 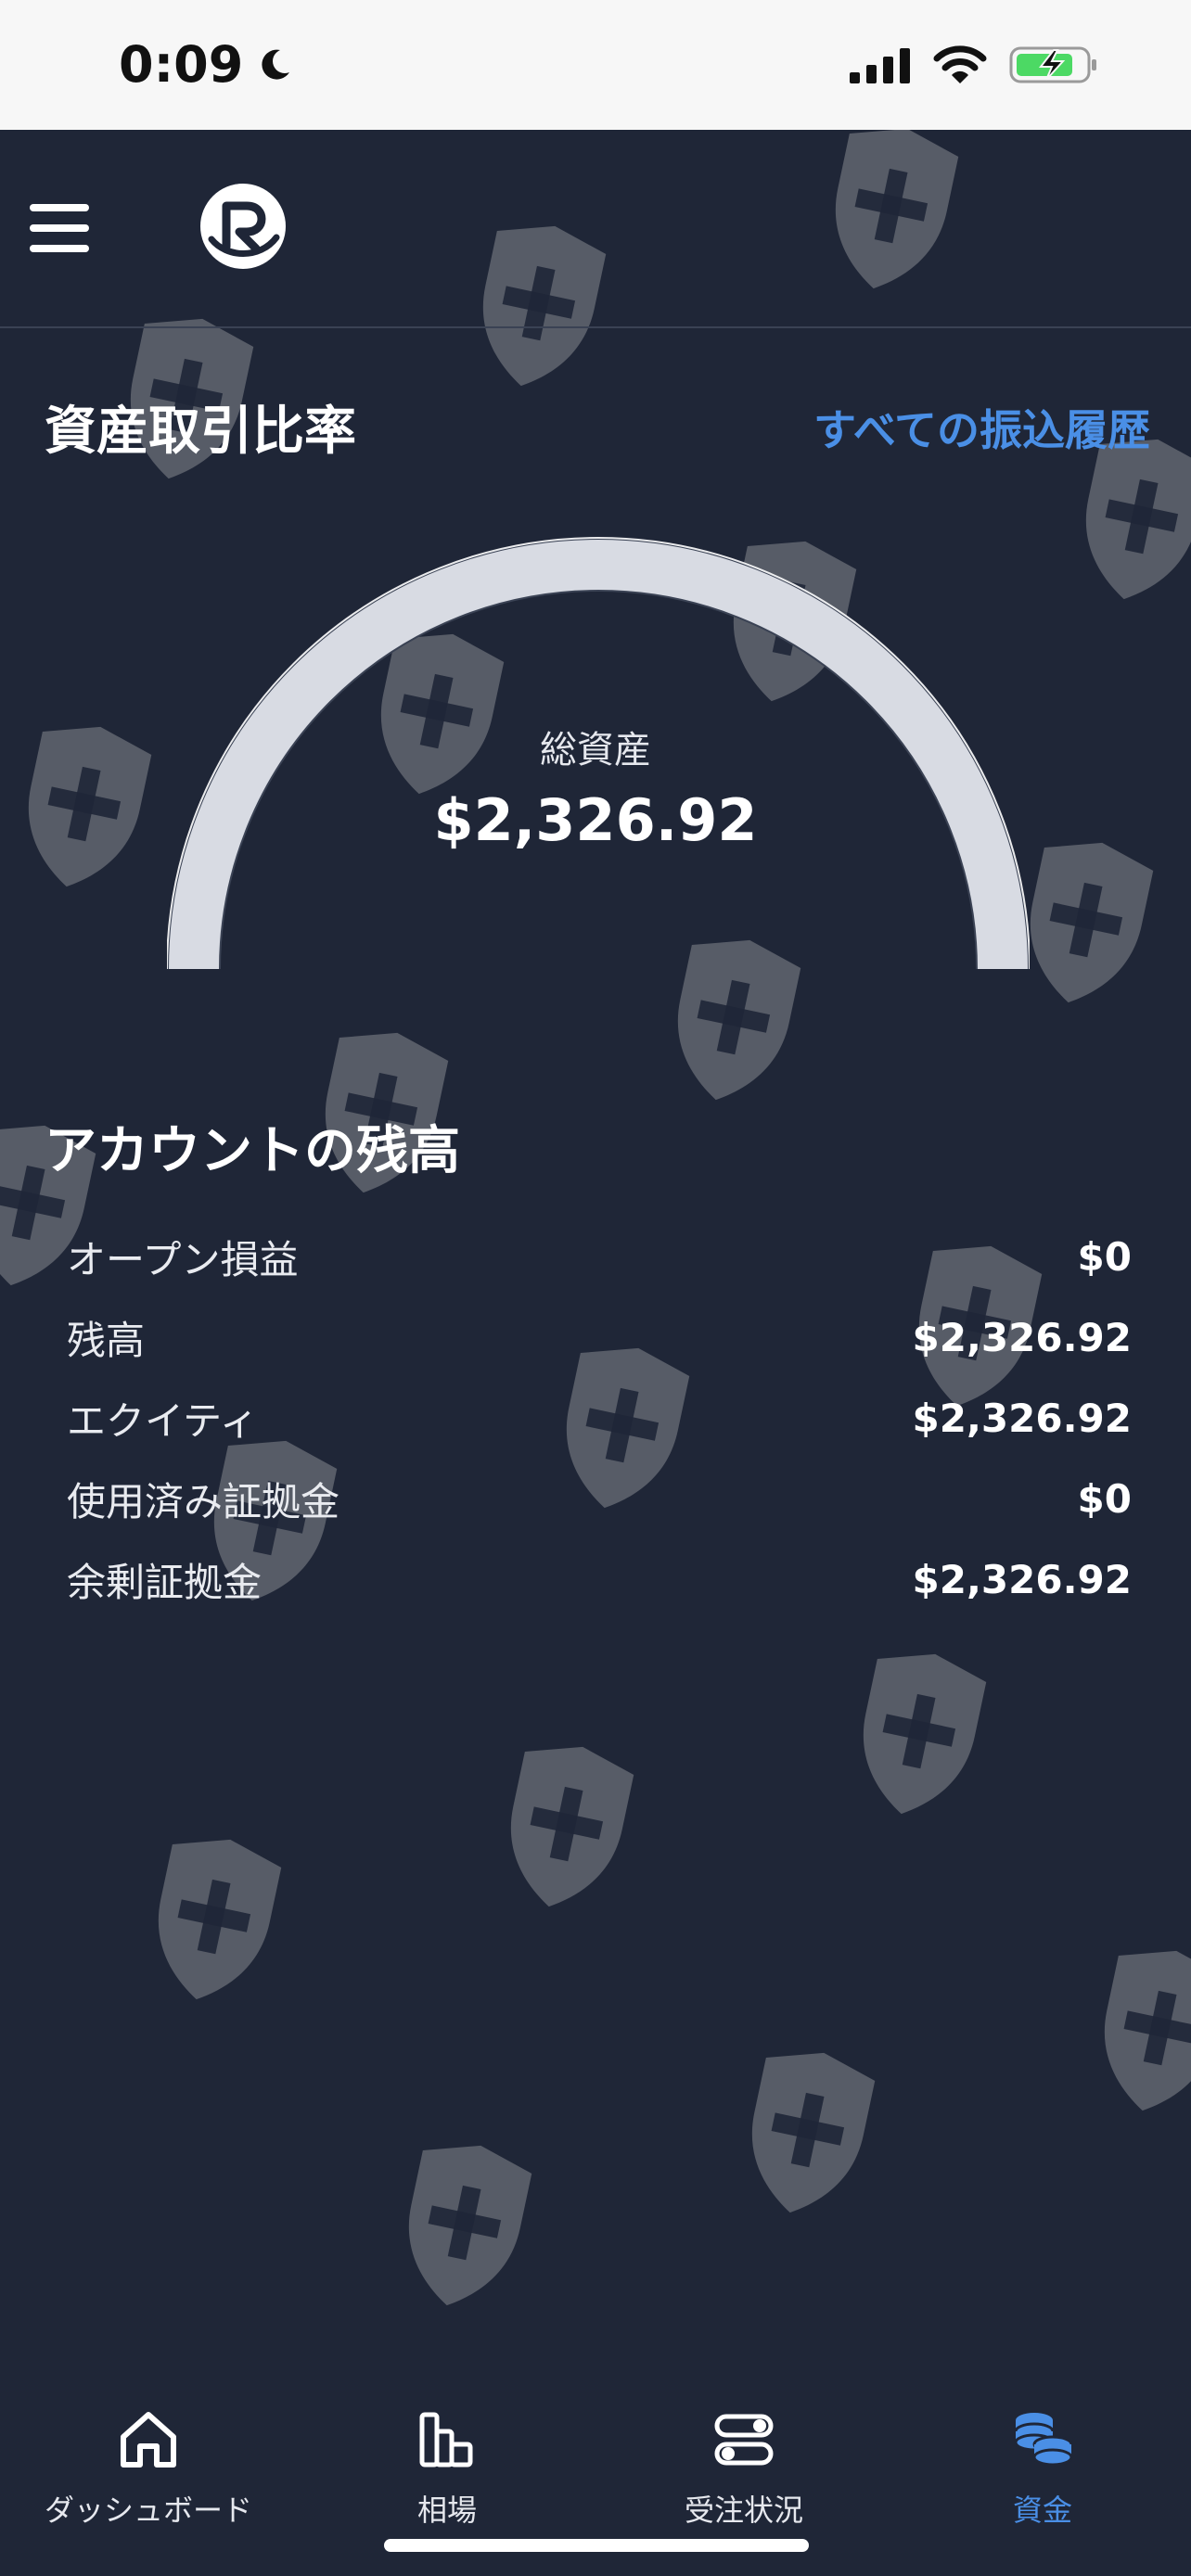 What do you see at coordinates (165, 1582) in the screenshot?
I see `row-label: 余剰証拠金` at bounding box center [165, 1582].